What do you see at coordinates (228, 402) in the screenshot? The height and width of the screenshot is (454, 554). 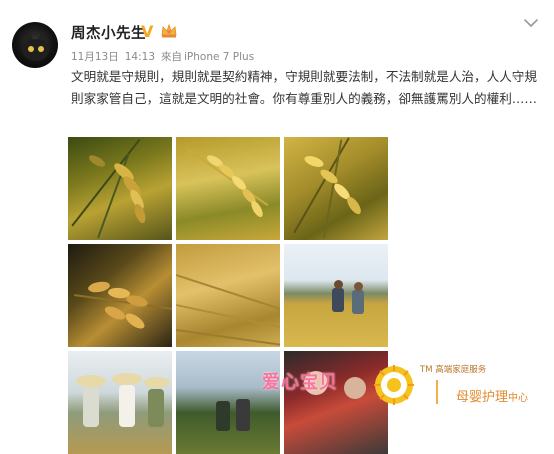 I see `image-tile-field-with-trees` at bounding box center [228, 402].